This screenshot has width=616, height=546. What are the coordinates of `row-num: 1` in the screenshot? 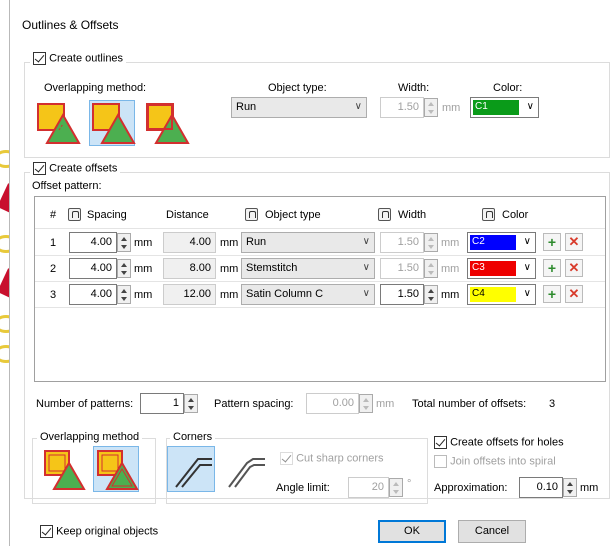 It's located at (53, 243).